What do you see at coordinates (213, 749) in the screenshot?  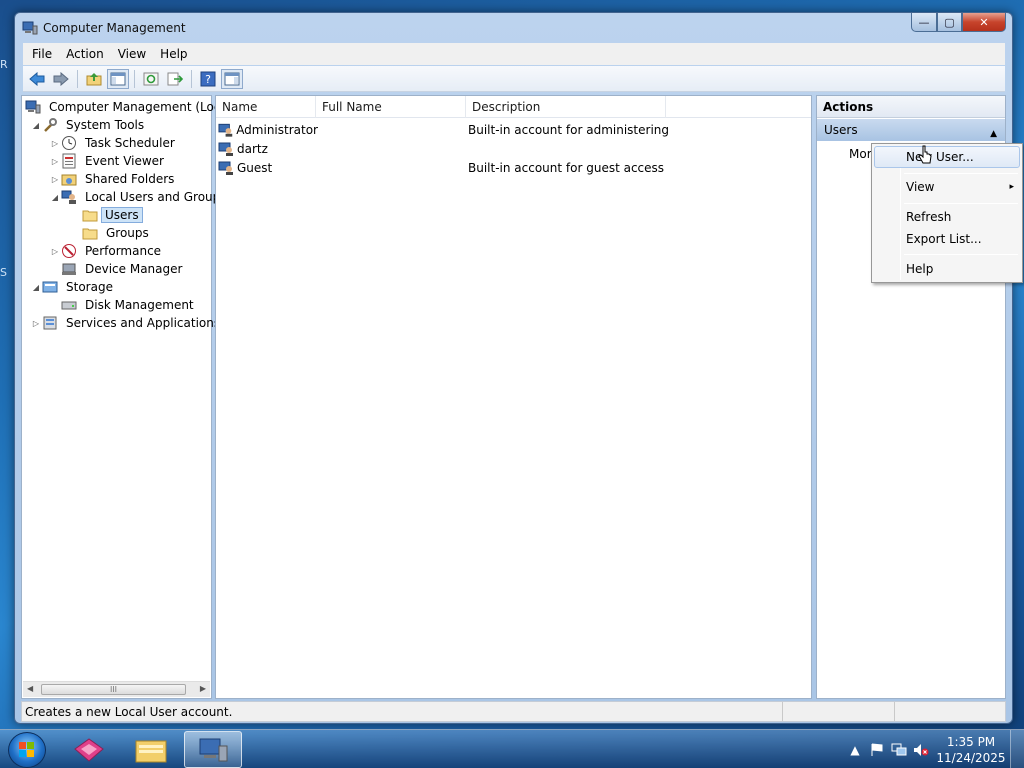 I see `taskbar-app-computer-management` at bounding box center [213, 749].